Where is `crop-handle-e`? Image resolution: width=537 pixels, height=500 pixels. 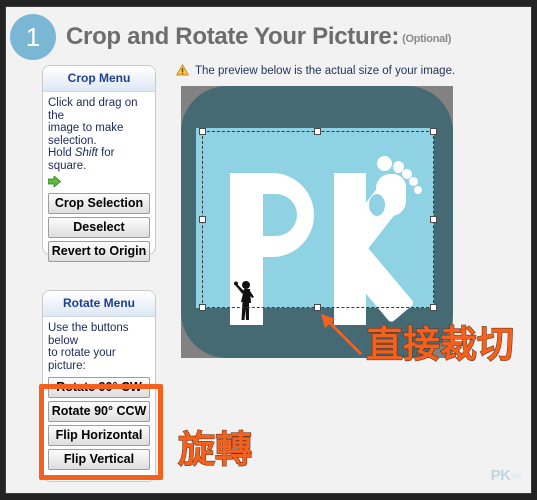
crop-handle-e is located at coordinates (433, 219).